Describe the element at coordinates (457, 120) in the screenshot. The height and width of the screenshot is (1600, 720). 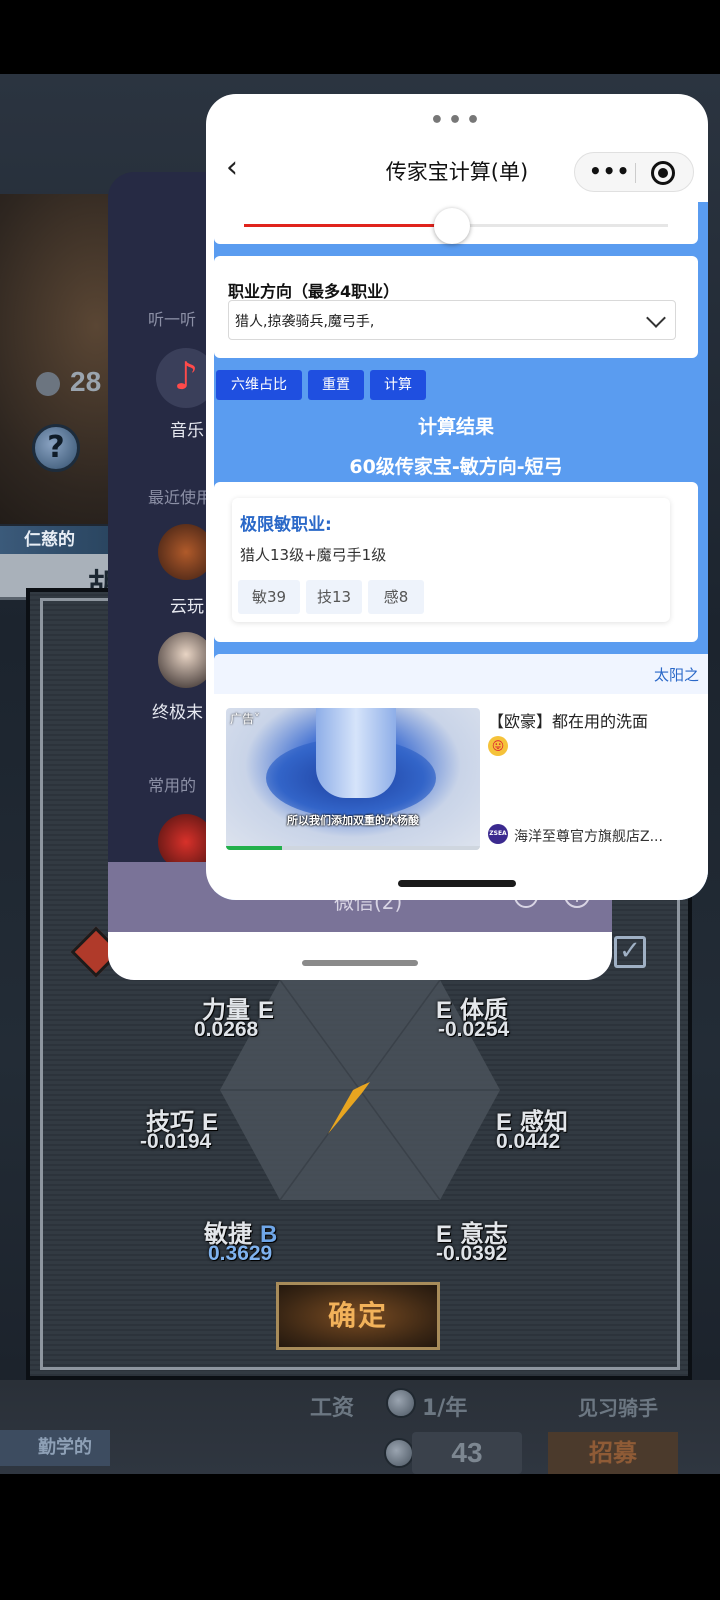
I see `drag-handle-icon: •••` at that location.